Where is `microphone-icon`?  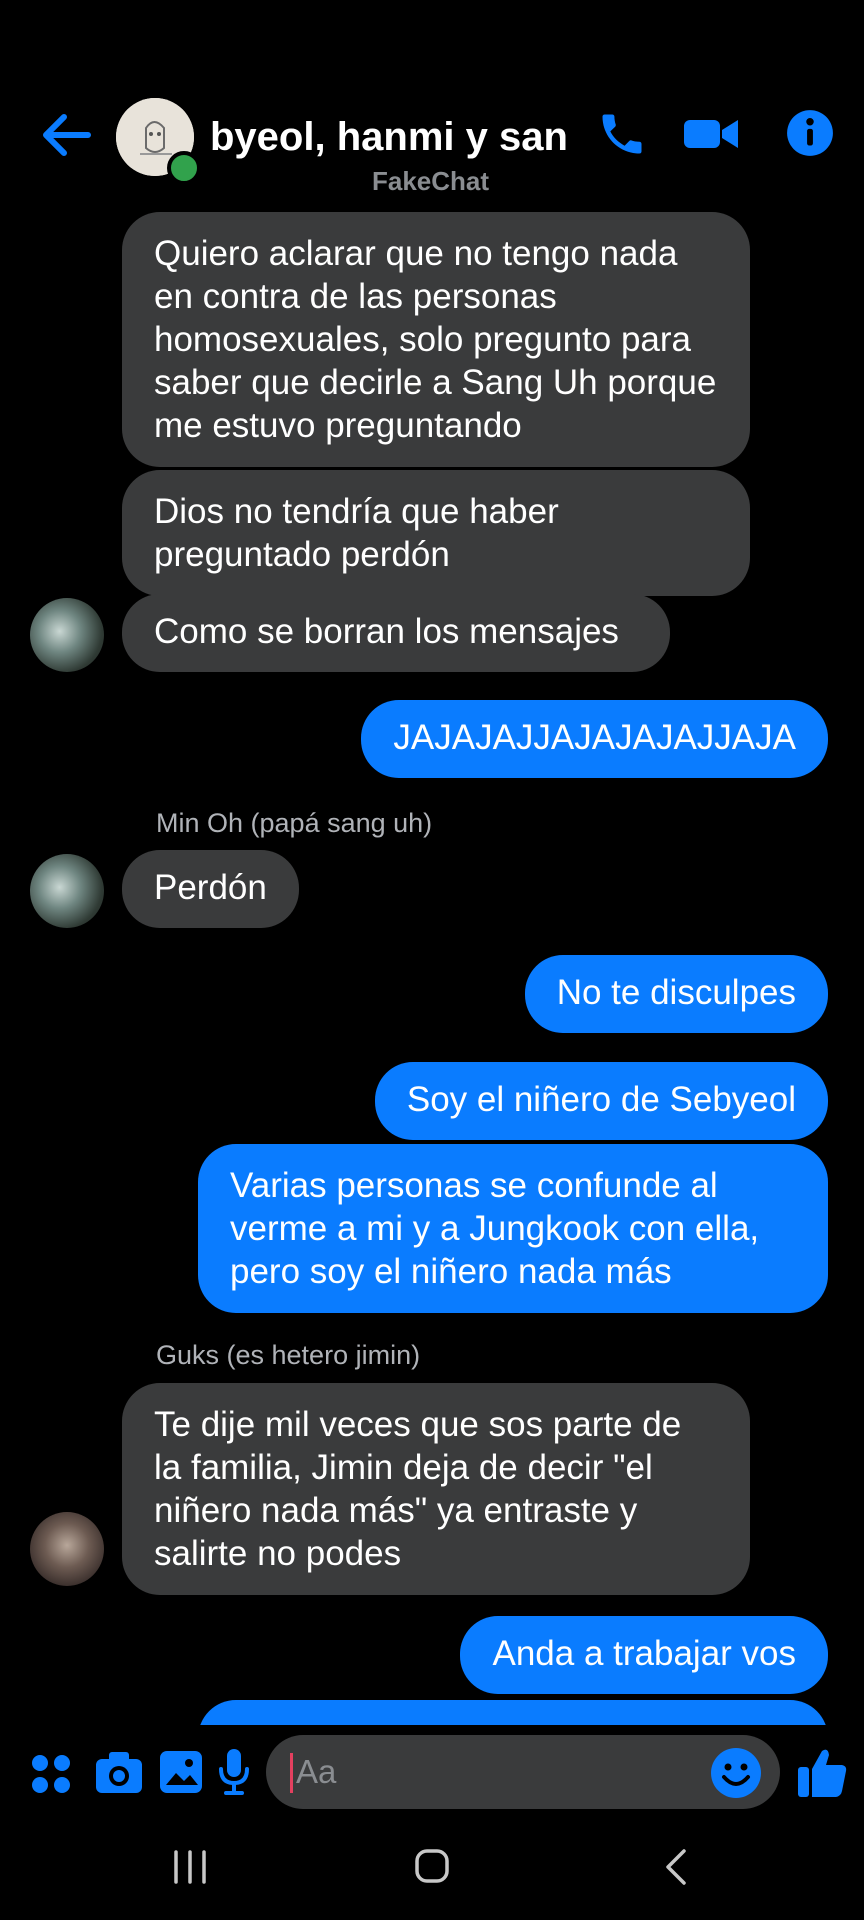 microphone-icon is located at coordinates (234, 1774).